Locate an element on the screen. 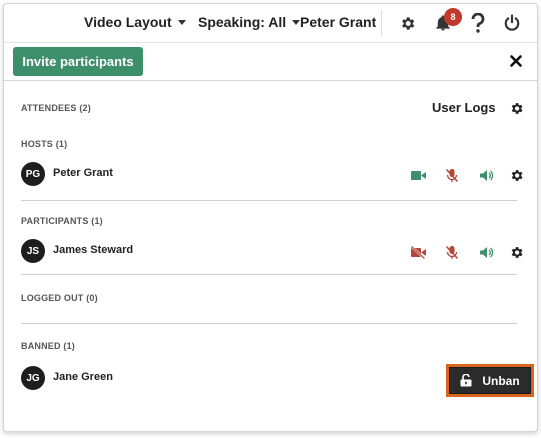 Image resolution: width=541 pixels, height=438 pixels. current-user-name: Peter Grant is located at coordinates (338, 22).